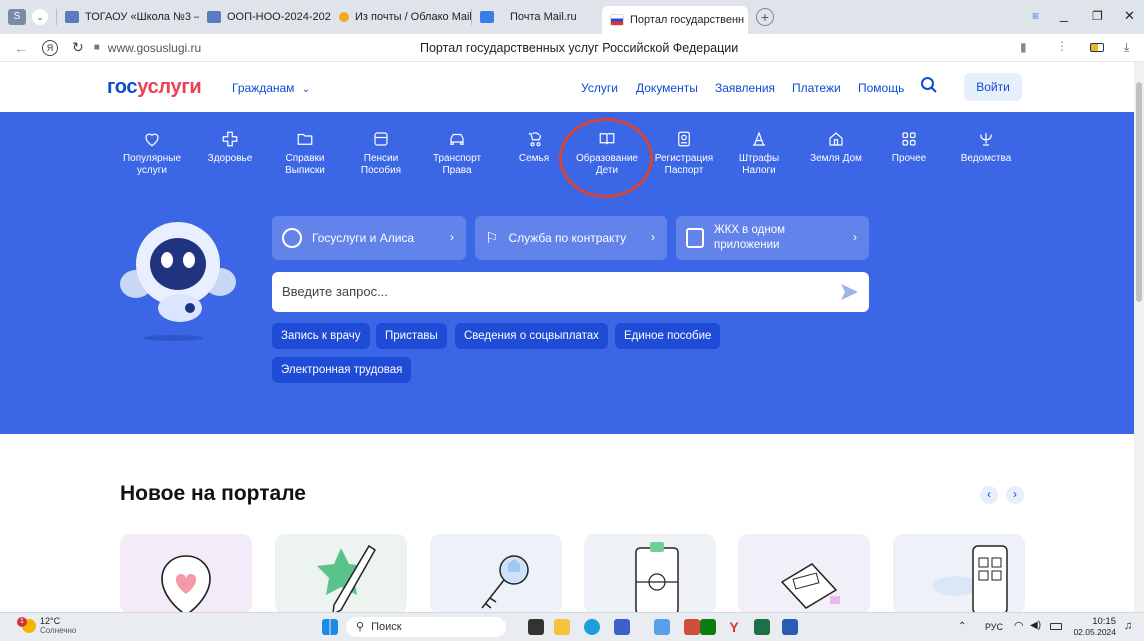  Describe the element at coordinates (342, 370) in the screenshot. I see `chip-electronic-workbook: Электронная трудовая` at that location.